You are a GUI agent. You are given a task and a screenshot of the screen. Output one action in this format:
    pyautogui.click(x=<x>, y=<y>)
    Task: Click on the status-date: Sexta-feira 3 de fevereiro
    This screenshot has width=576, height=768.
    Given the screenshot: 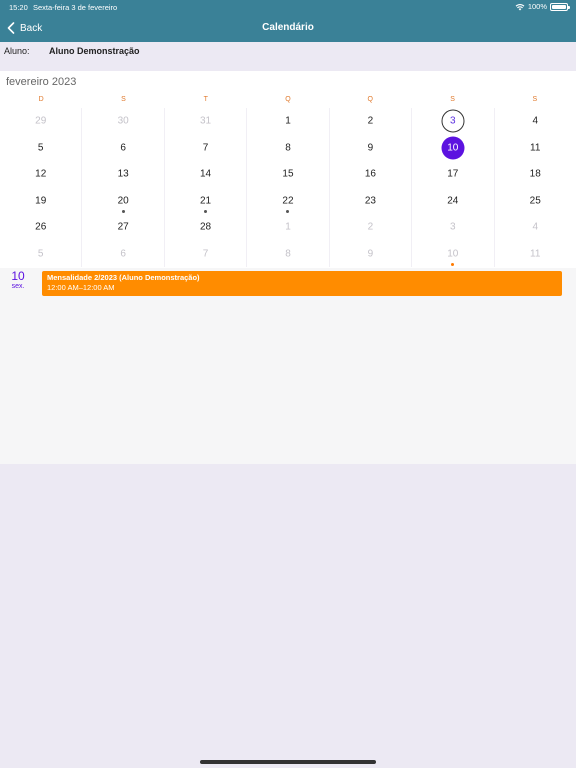 What is the action you would take?
    pyautogui.click(x=75, y=7)
    